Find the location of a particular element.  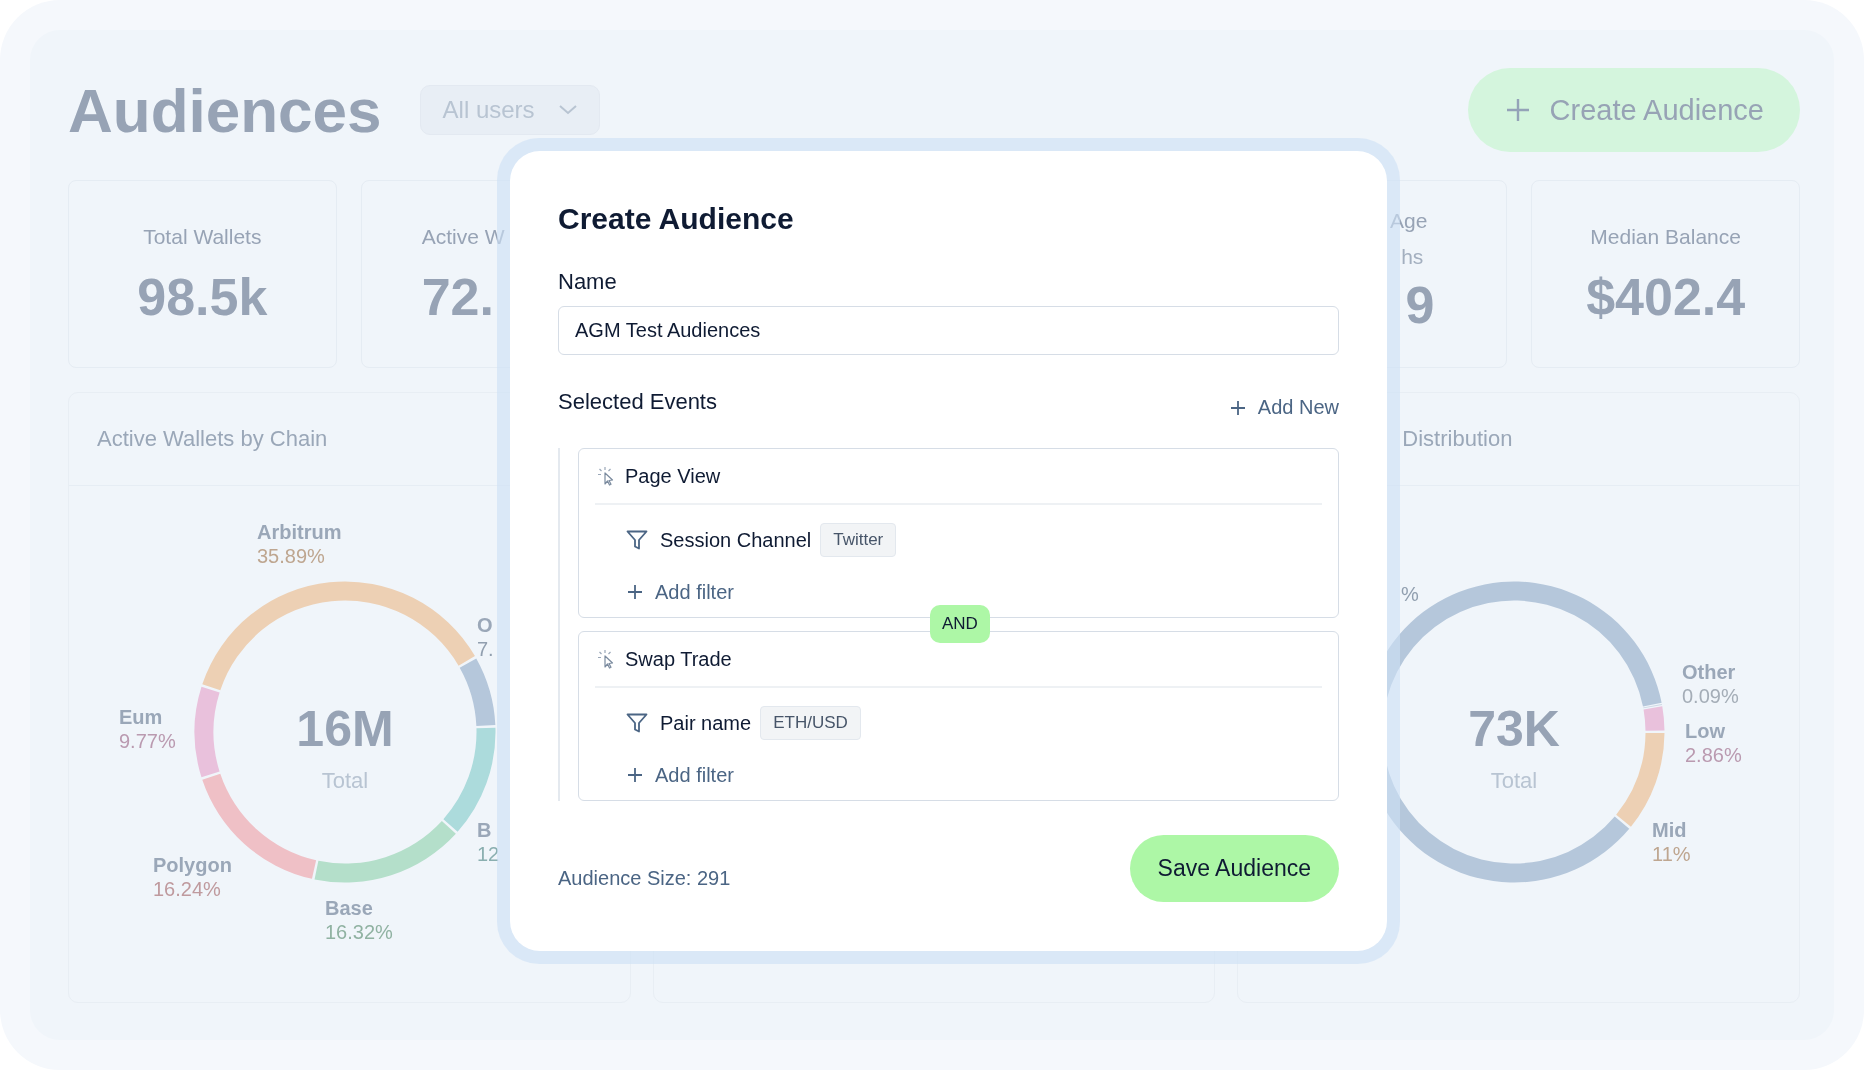

slice-percent: 7. is located at coordinates (485, 649).